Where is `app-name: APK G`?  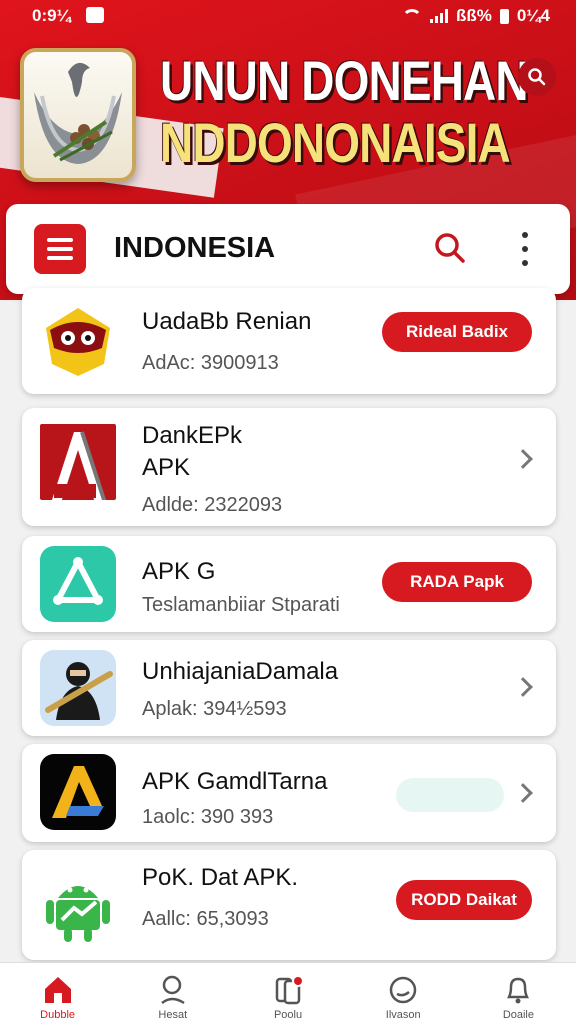
app-name: APK G is located at coordinates (179, 571).